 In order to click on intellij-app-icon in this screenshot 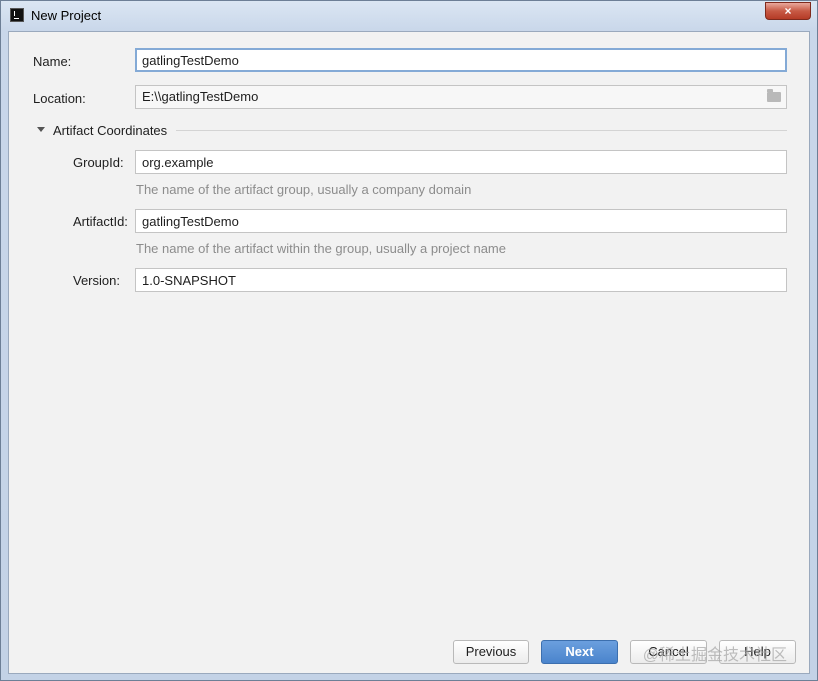, I will do `click(17, 15)`.